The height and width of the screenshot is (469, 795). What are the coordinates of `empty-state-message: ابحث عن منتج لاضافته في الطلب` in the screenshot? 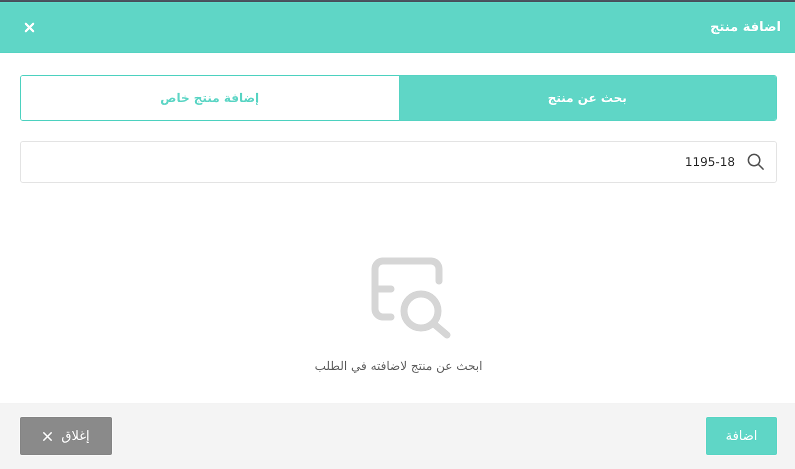 It's located at (398, 366).